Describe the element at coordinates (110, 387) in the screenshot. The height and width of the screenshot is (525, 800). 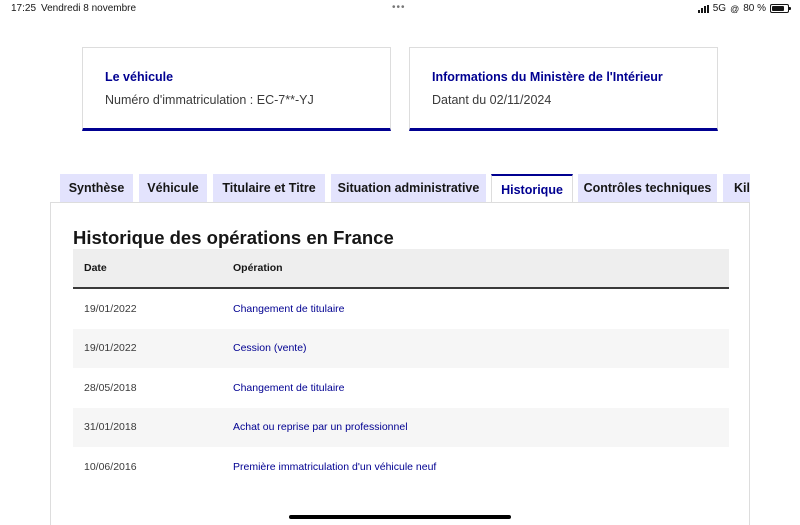
I see `row-date: 28/05/2018` at that location.